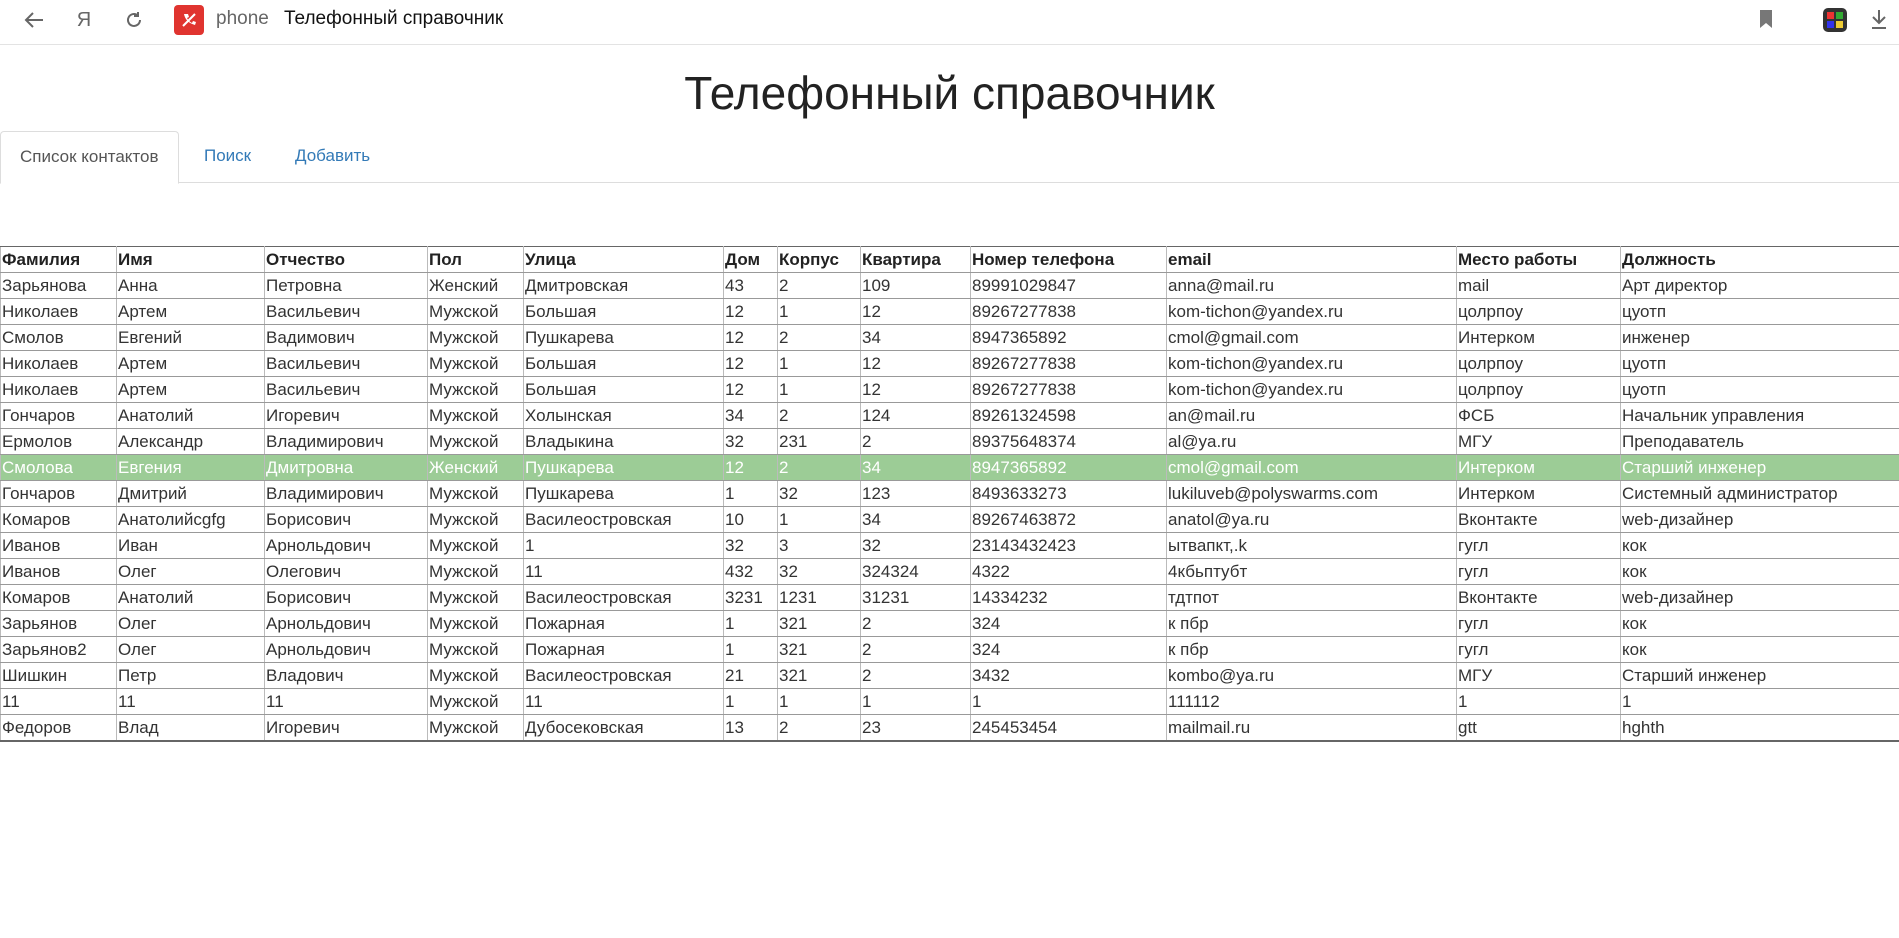 This screenshot has width=1899, height=938. Describe the element at coordinates (623, 701) in the screenshot. I see `cell-street: 11` at that location.